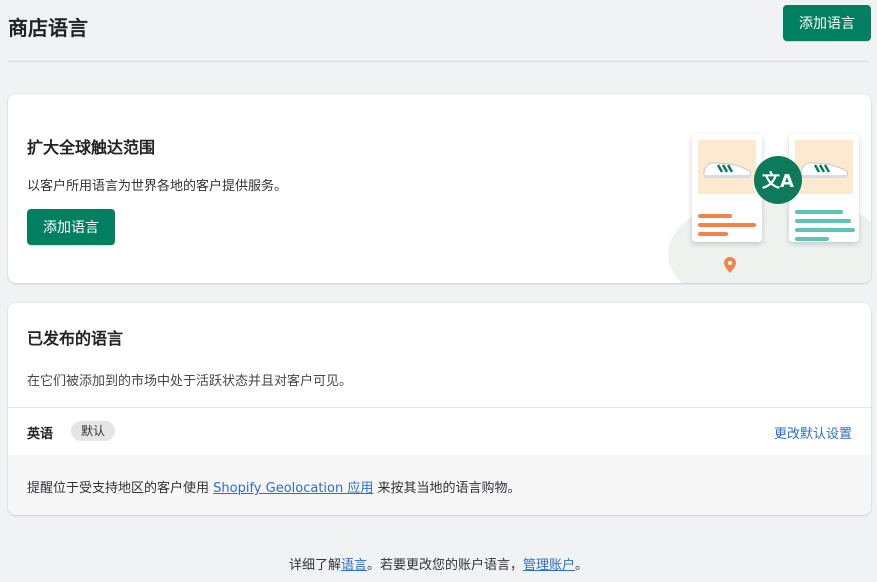 The image size is (877, 582). What do you see at coordinates (447, 488) in the screenshot?
I see `notice-suffix: 来按其当地的语言购物。` at bounding box center [447, 488].